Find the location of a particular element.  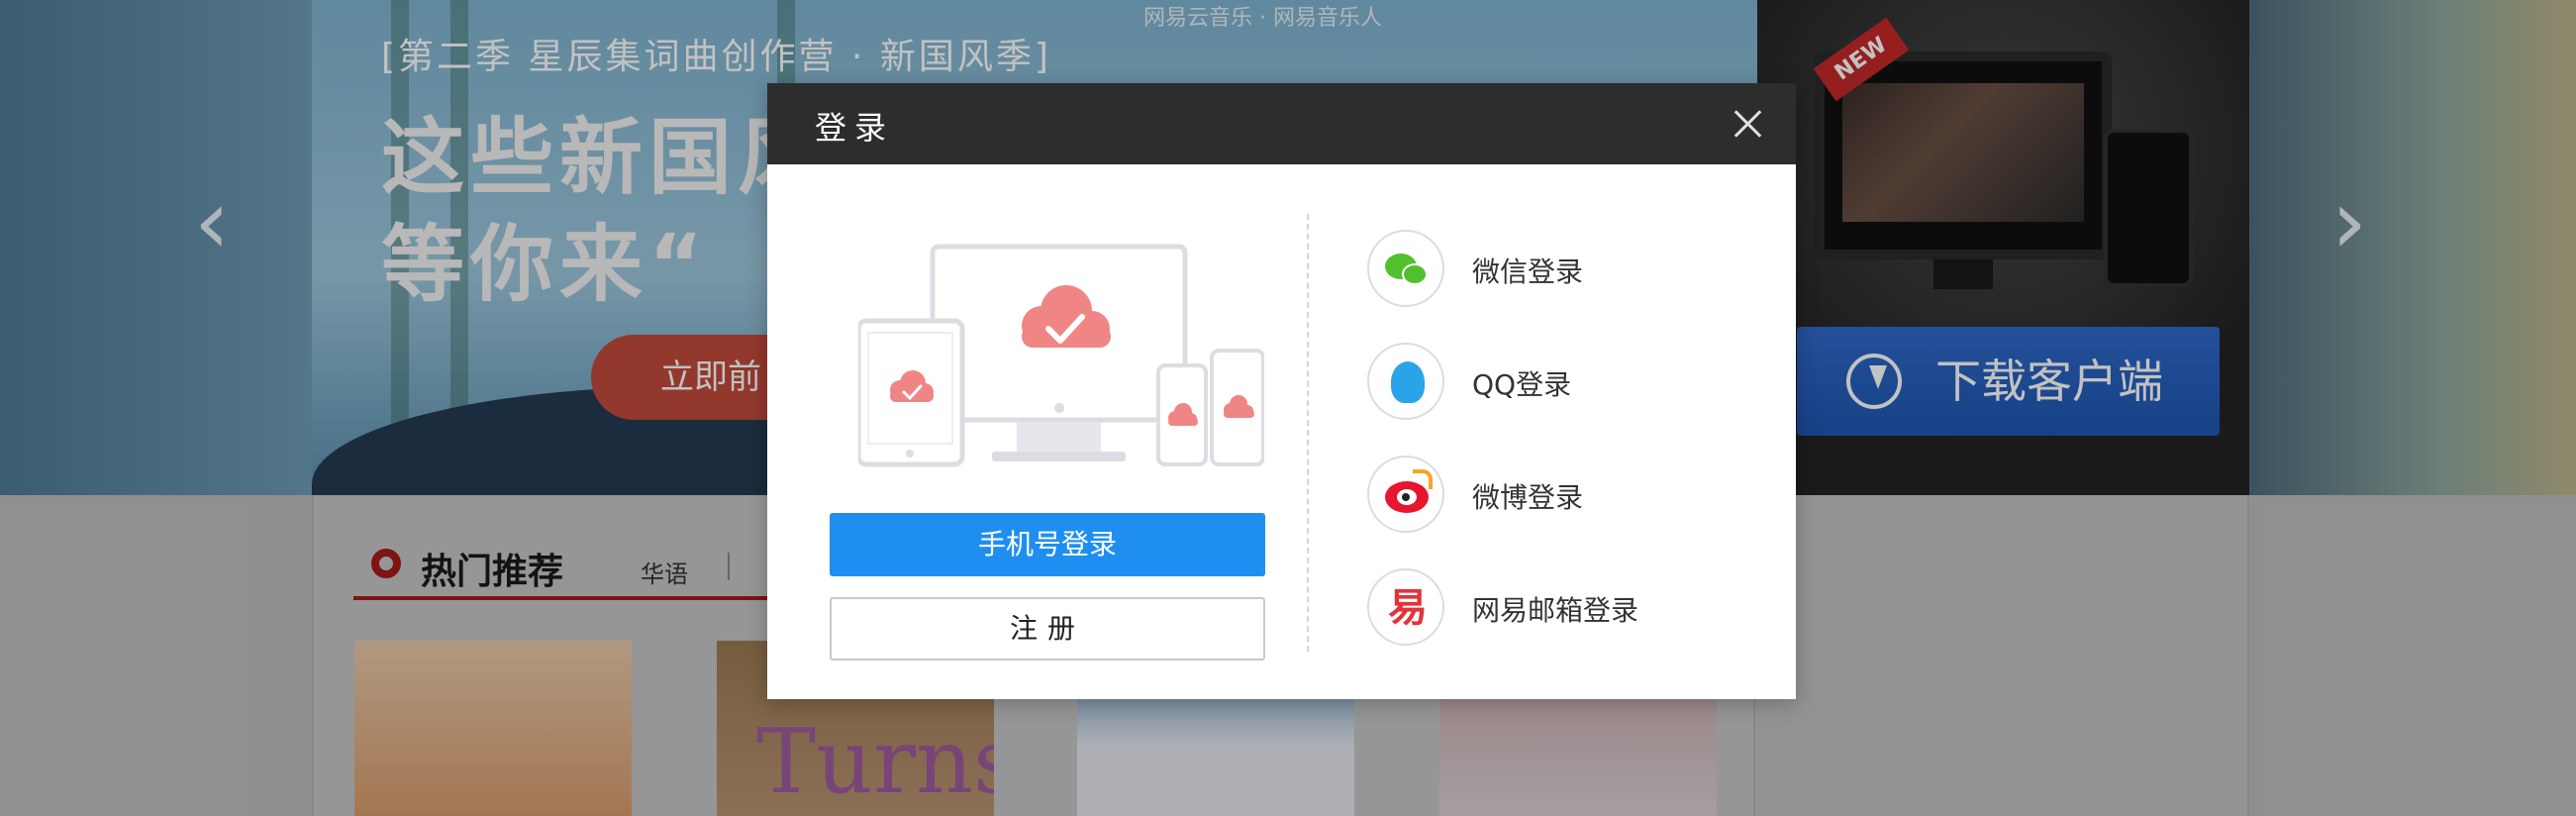

close-icon is located at coordinates (1749, 124).